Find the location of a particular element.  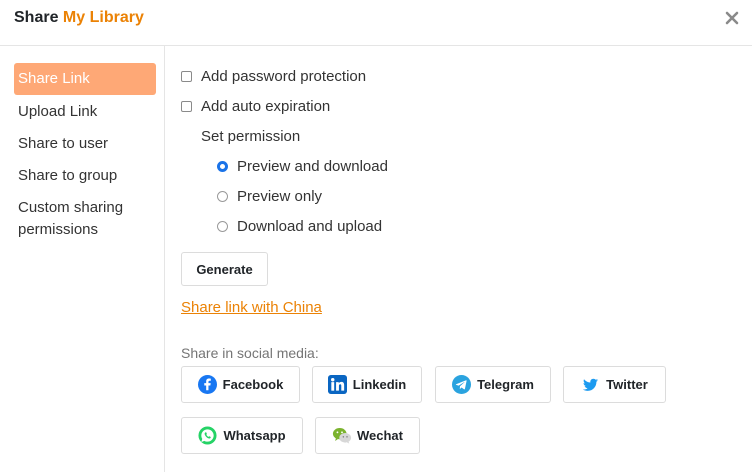

sidebar-item-label-line2: permissions is located at coordinates (58, 229).